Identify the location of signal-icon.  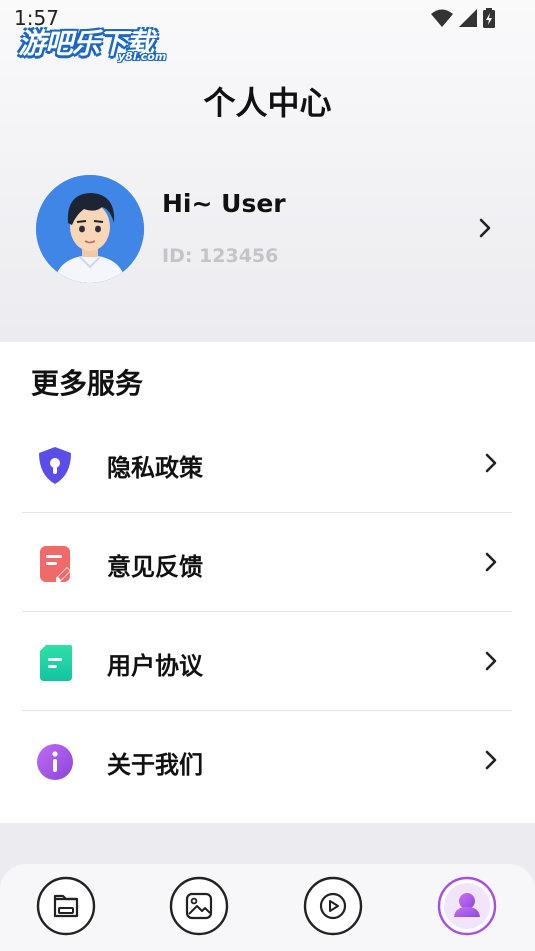
(468, 18).